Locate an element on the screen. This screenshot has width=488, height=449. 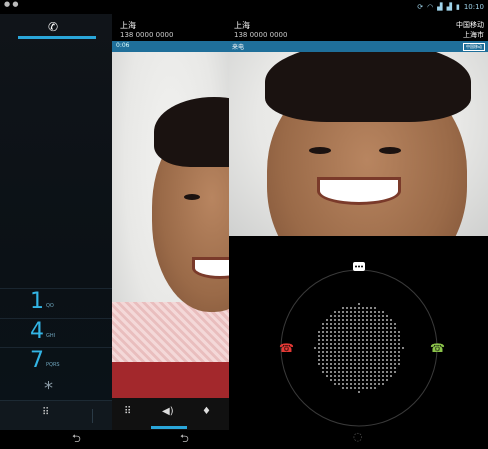
control-indicator is located at coordinates (169, 427).